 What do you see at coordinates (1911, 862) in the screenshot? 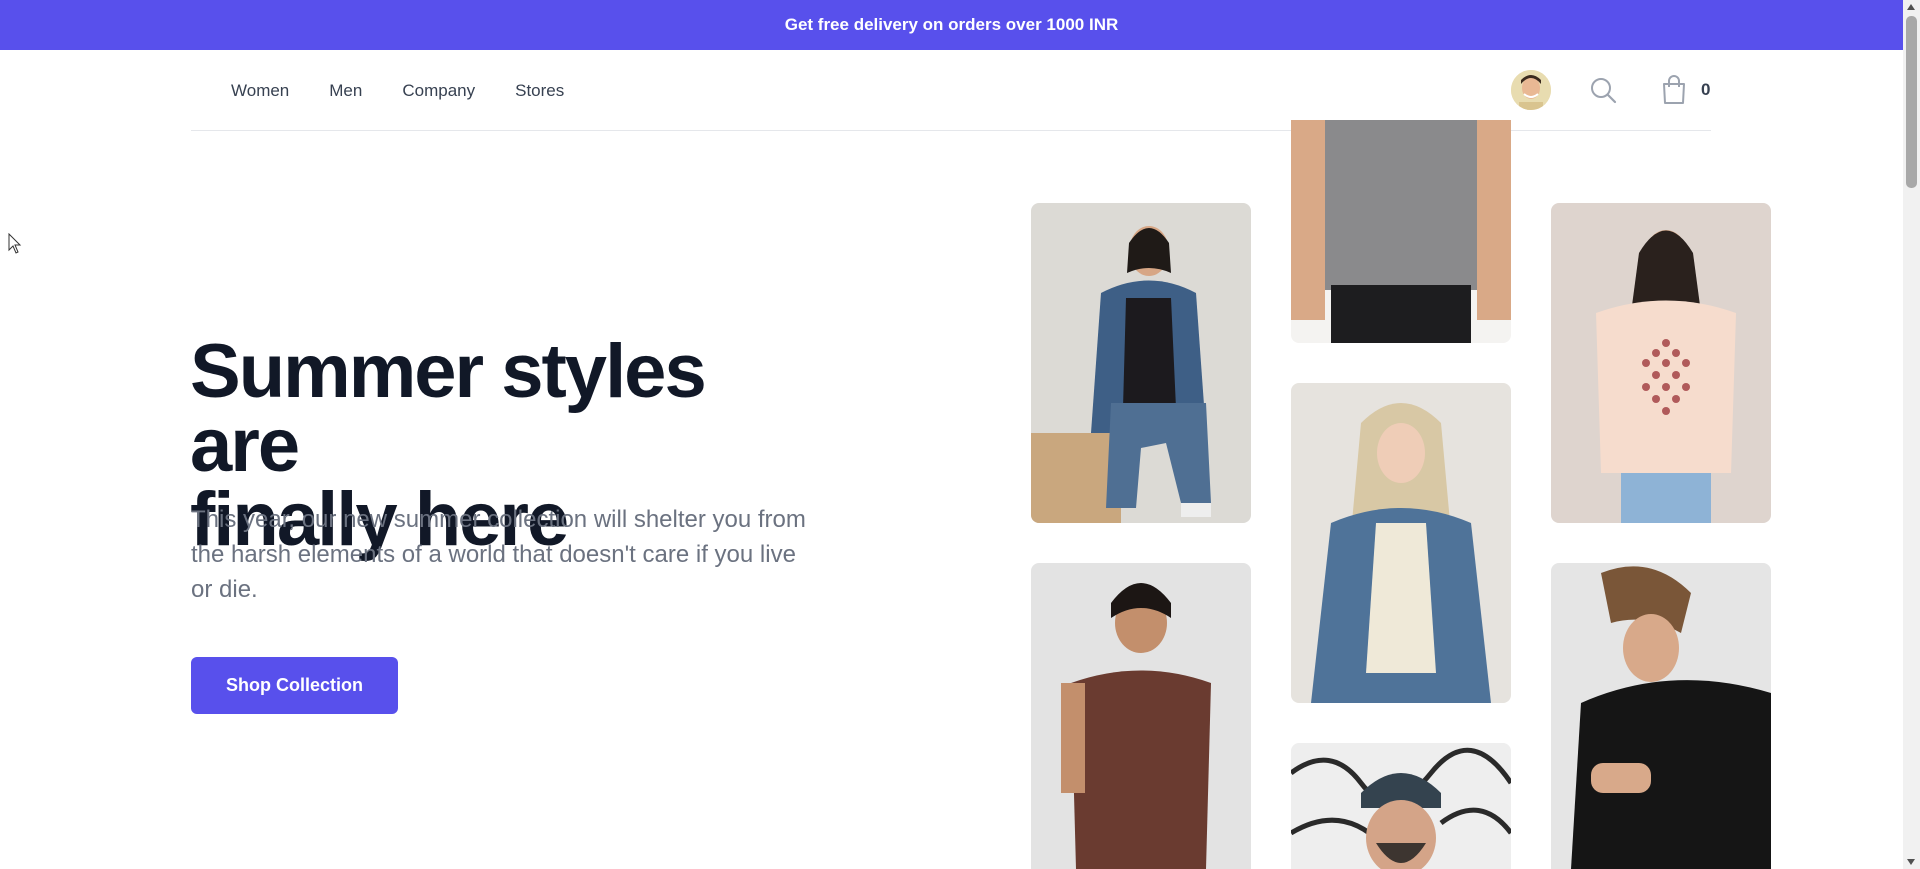
I see `scroll-down-arrow` at bounding box center [1911, 862].